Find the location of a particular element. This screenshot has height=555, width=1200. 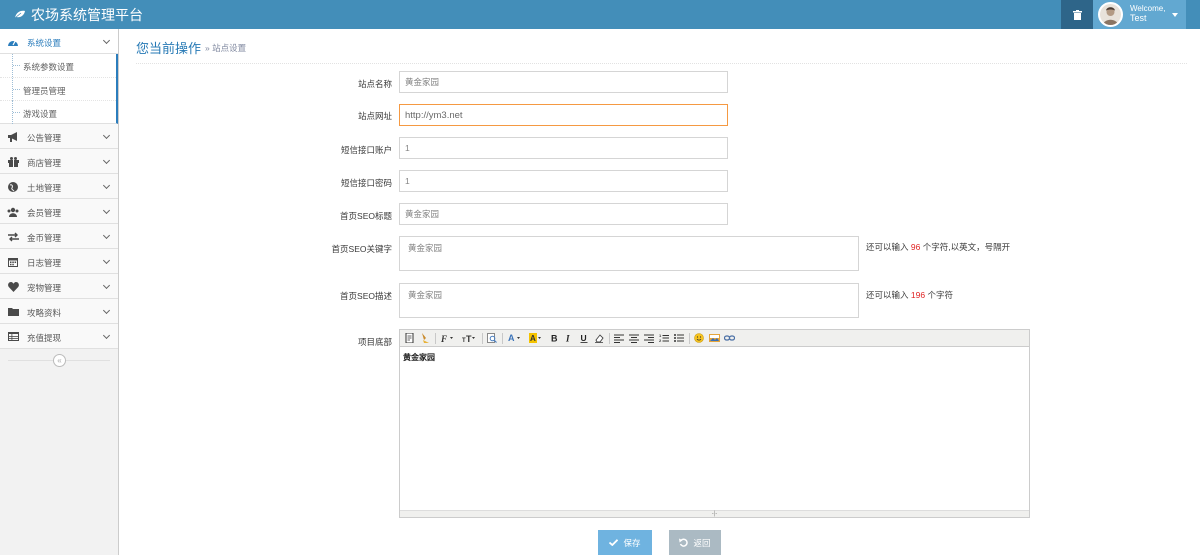

sidebar-item-recharge: 充值提现 is located at coordinates (59, 336).